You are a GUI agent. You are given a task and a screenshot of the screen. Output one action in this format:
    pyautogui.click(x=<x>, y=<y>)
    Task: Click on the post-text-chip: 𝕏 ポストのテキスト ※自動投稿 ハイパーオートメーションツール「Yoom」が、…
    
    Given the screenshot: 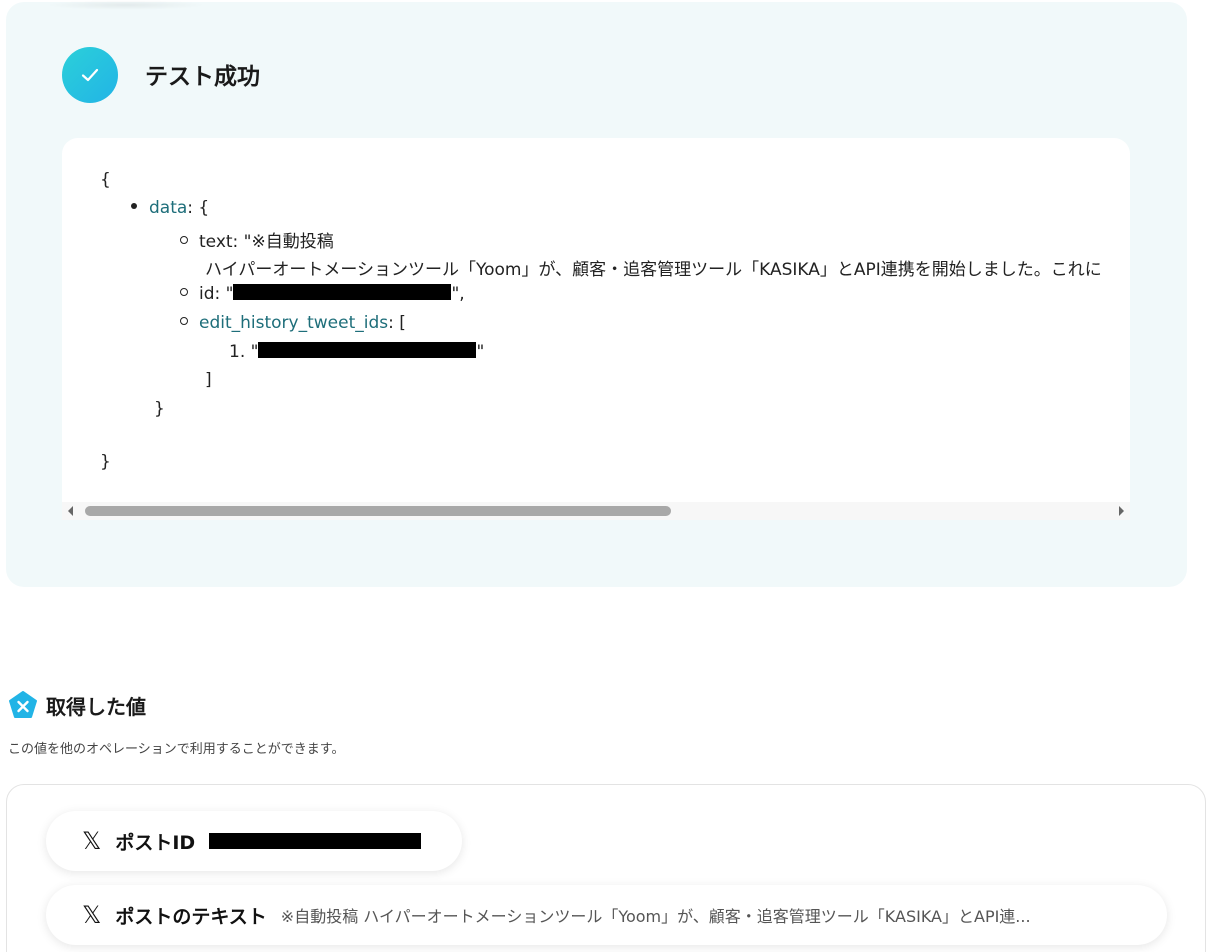 What is the action you would take?
    pyautogui.click(x=606, y=915)
    